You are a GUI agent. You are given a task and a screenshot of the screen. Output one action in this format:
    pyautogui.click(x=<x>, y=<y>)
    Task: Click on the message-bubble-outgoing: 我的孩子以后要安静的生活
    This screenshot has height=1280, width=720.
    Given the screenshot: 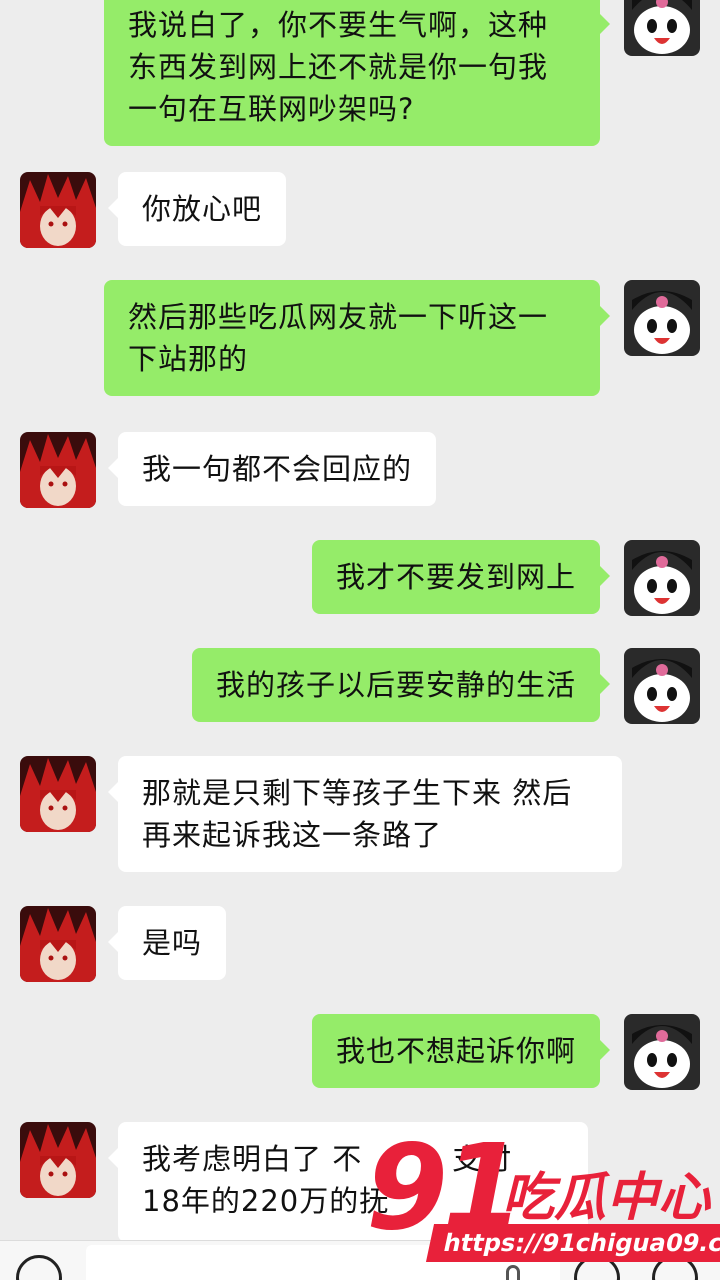 What is the action you would take?
    pyautogui.click(x=401, y=685)
    